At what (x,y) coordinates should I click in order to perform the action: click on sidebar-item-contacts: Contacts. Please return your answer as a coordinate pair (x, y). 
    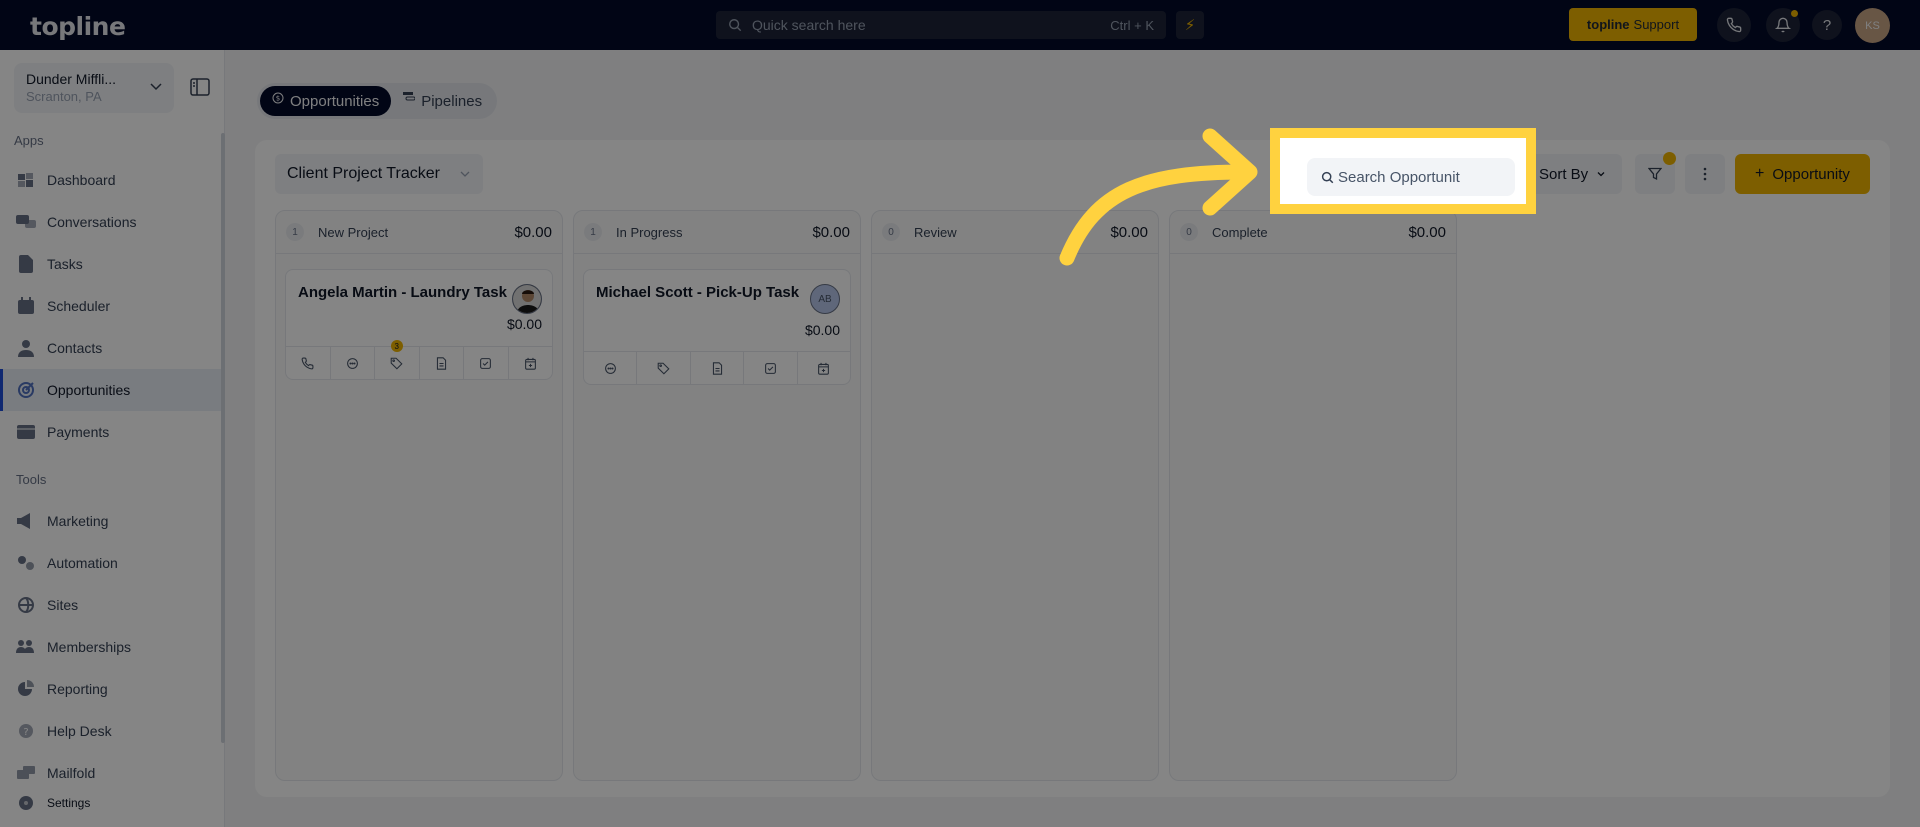
    Looking at the image, I should click on (110, 348).